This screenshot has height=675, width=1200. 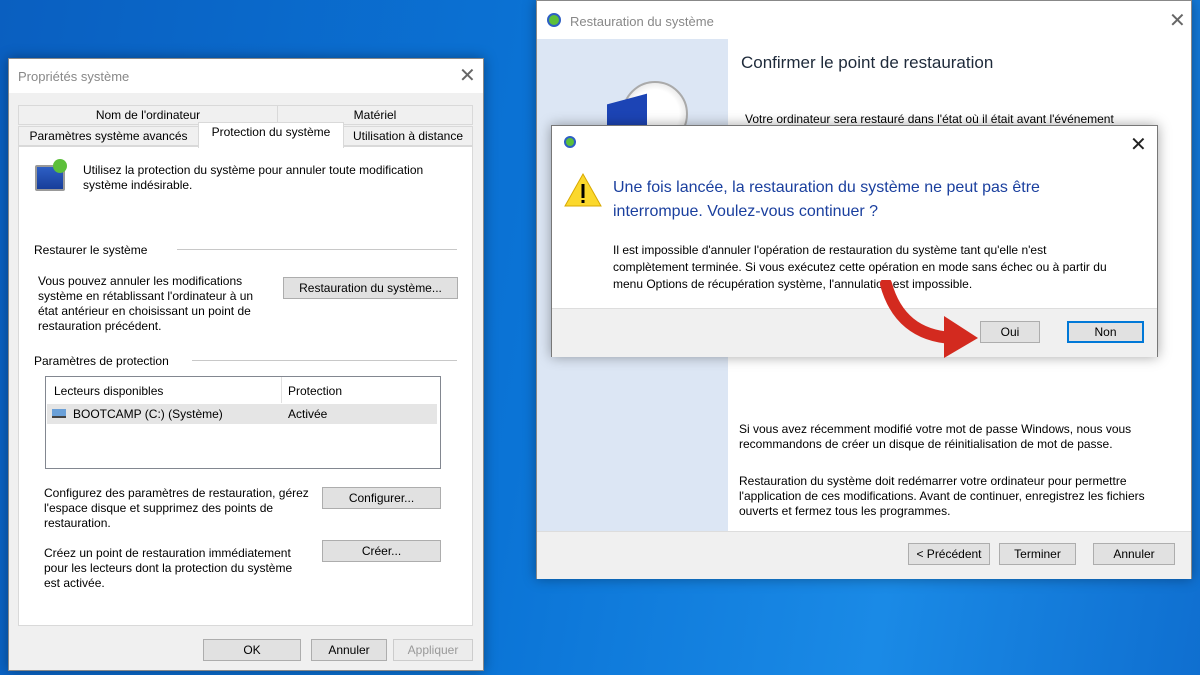 What do you see at coordinates (1105, 332) in the screenshot?
I see `no-button: Non` at bounding box center [1105, 332].